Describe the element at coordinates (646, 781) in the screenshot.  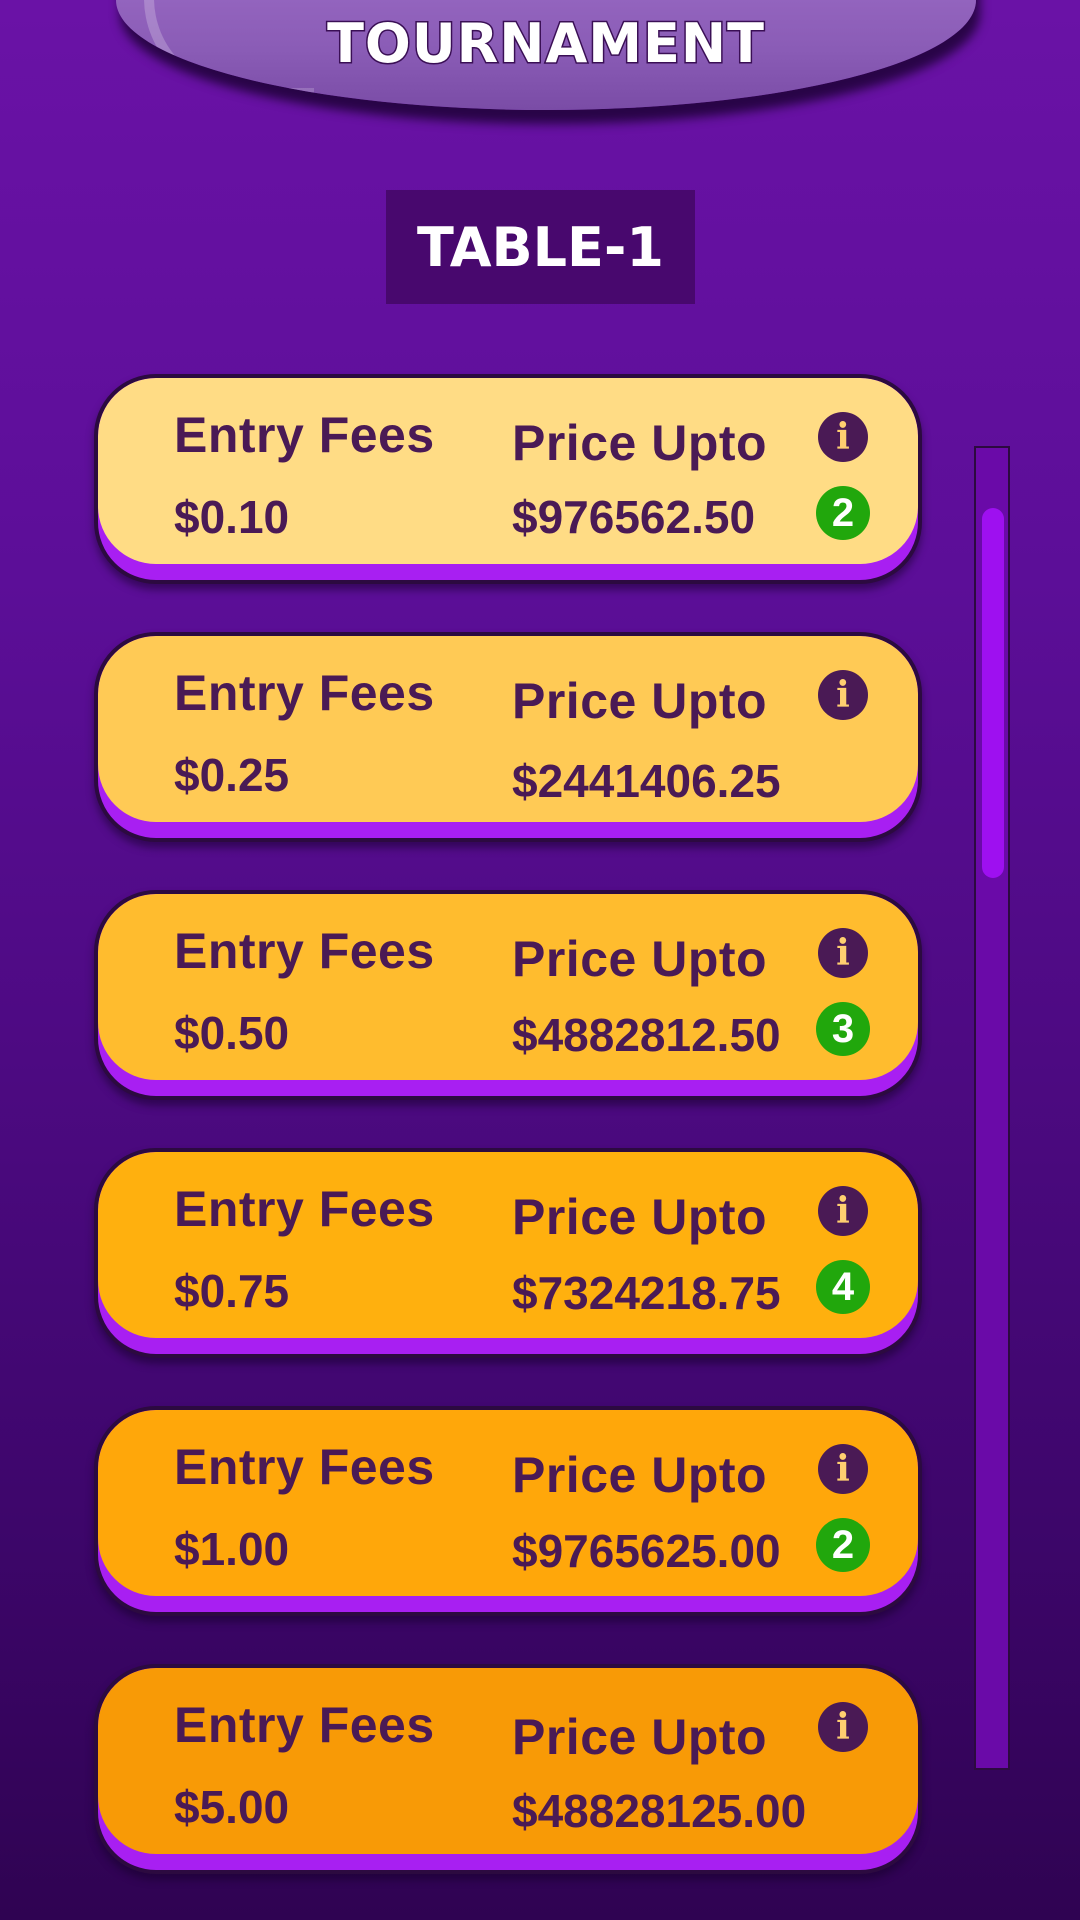
I see `price-upto-value: $2441406.25` at that location.